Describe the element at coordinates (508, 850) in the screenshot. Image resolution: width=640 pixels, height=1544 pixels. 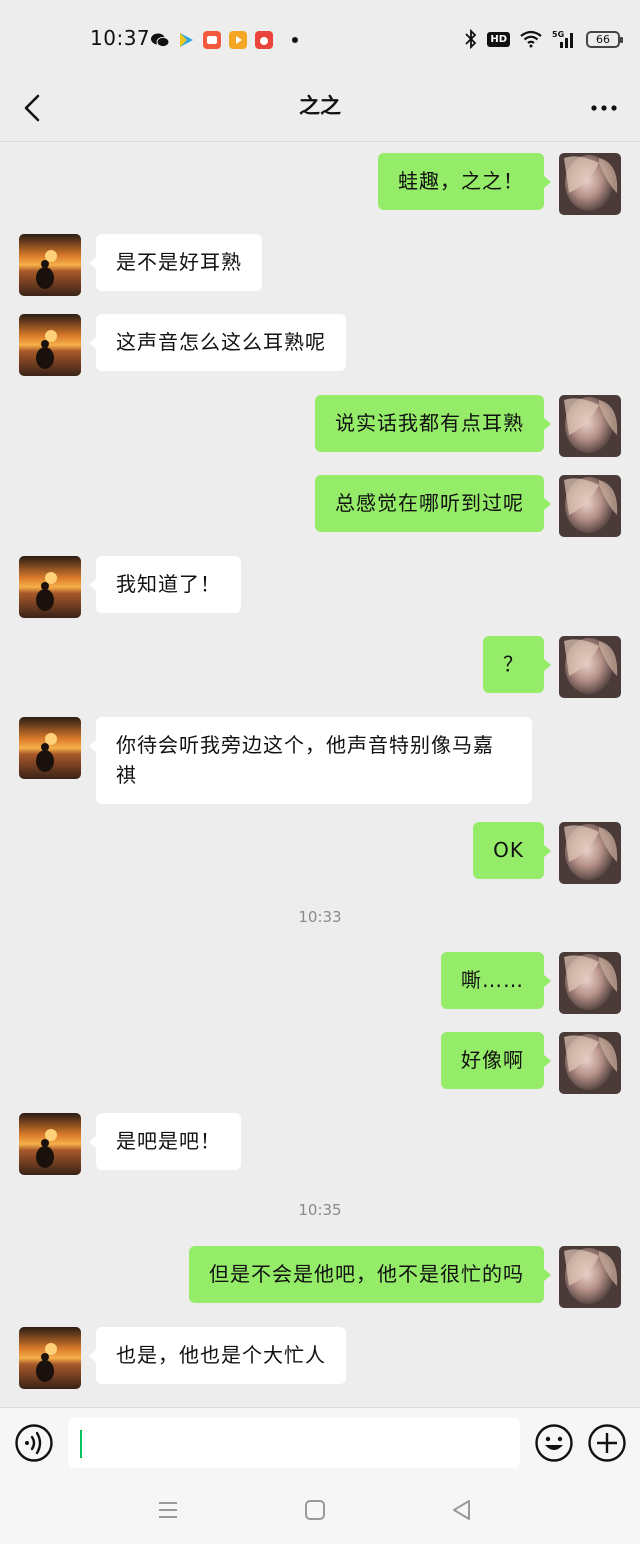
I see `message-text: OK` at that location.